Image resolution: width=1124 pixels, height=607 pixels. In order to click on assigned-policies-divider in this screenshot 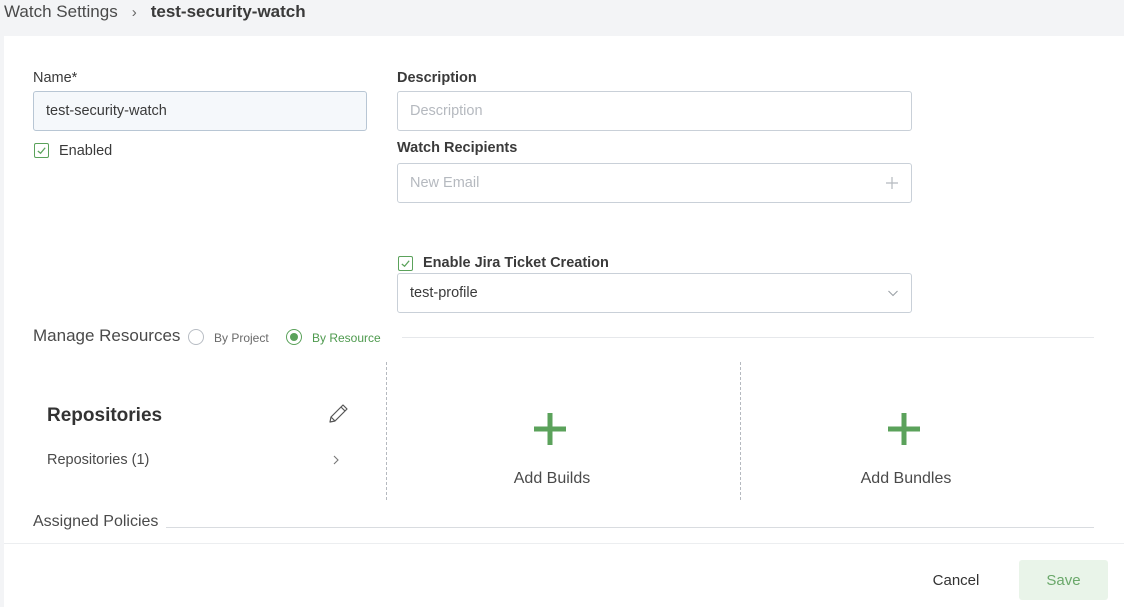, I will do `click(630, 527)`.